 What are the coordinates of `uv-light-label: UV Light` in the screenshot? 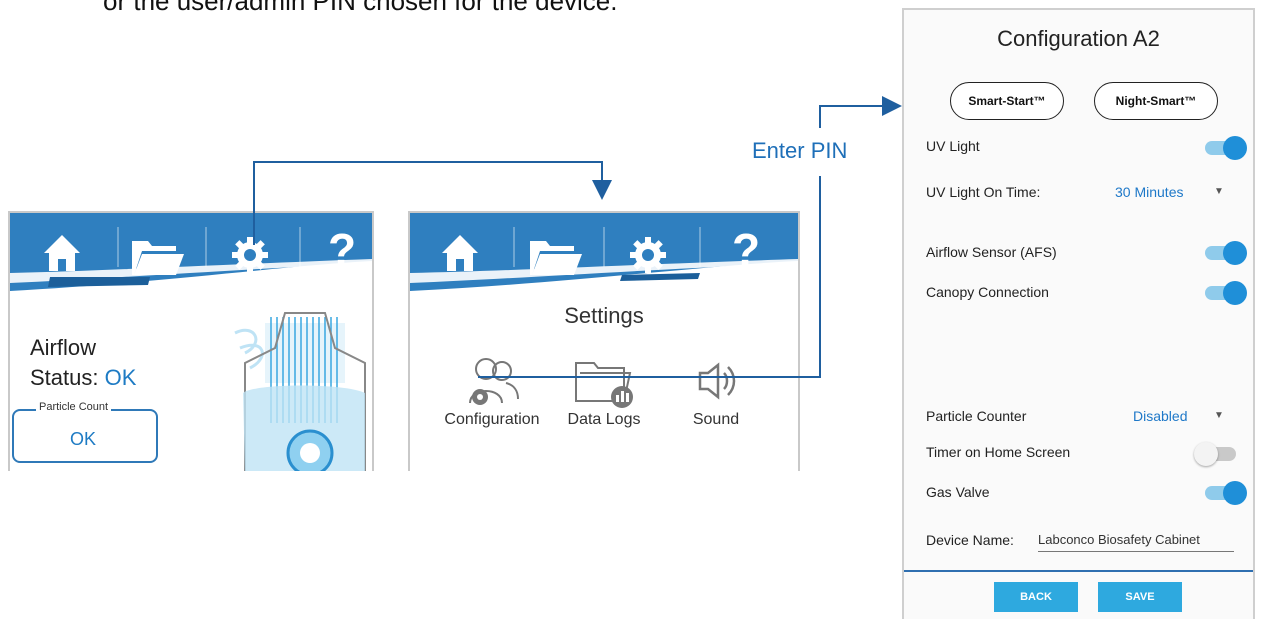 It's located at (953, 146).